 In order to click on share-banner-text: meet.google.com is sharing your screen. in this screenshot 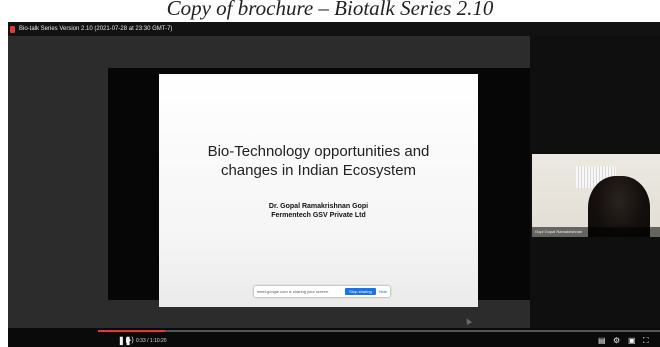, I will do `click(293, 291)`.